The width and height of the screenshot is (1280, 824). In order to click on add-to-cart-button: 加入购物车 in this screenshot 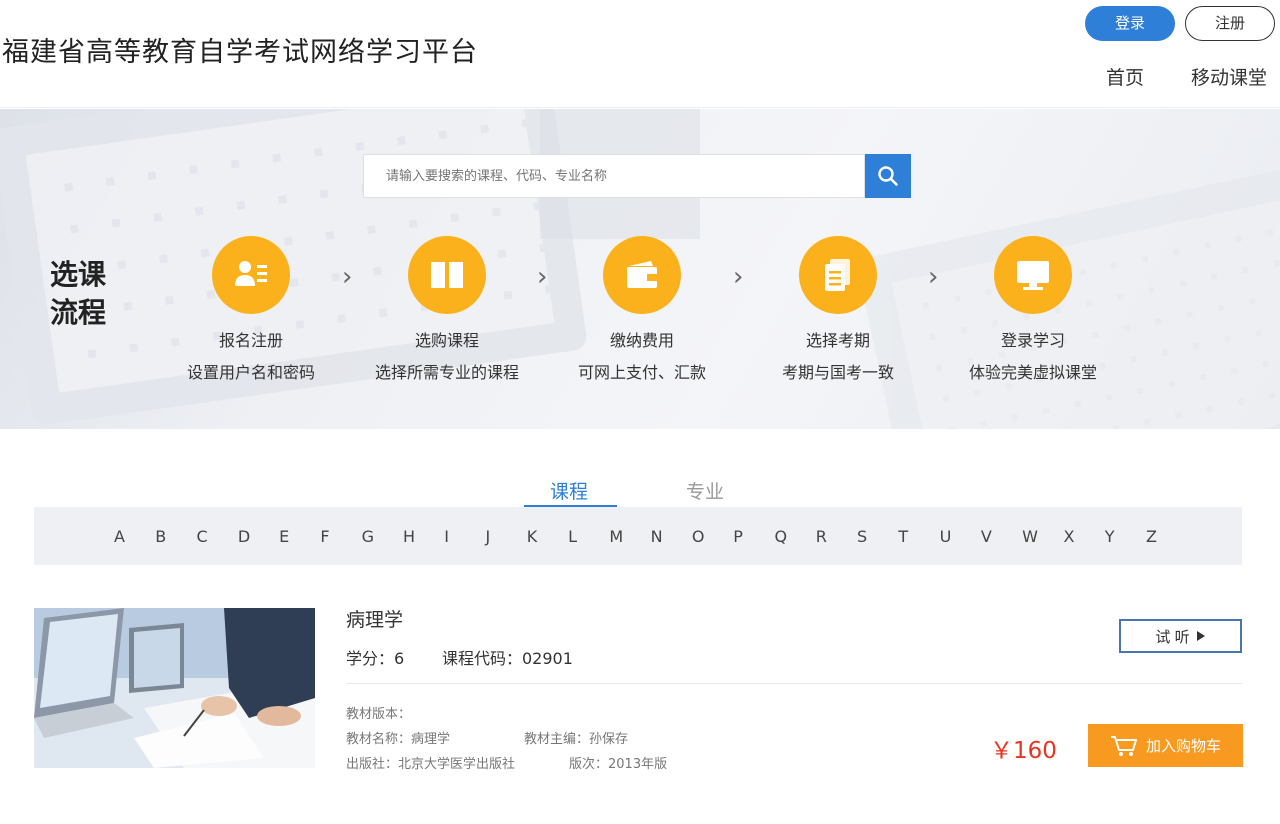, I will do `click(1165, 745)`.